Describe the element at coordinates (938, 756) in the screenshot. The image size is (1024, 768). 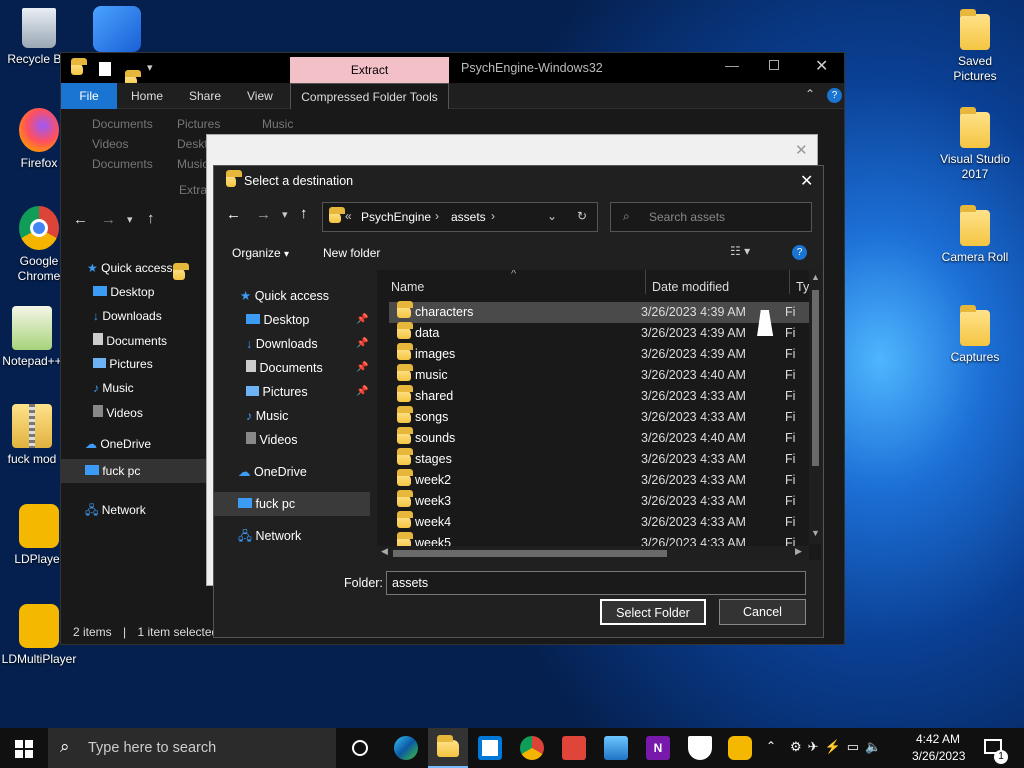
I see `clock-date: 3/26/2023` at that location.